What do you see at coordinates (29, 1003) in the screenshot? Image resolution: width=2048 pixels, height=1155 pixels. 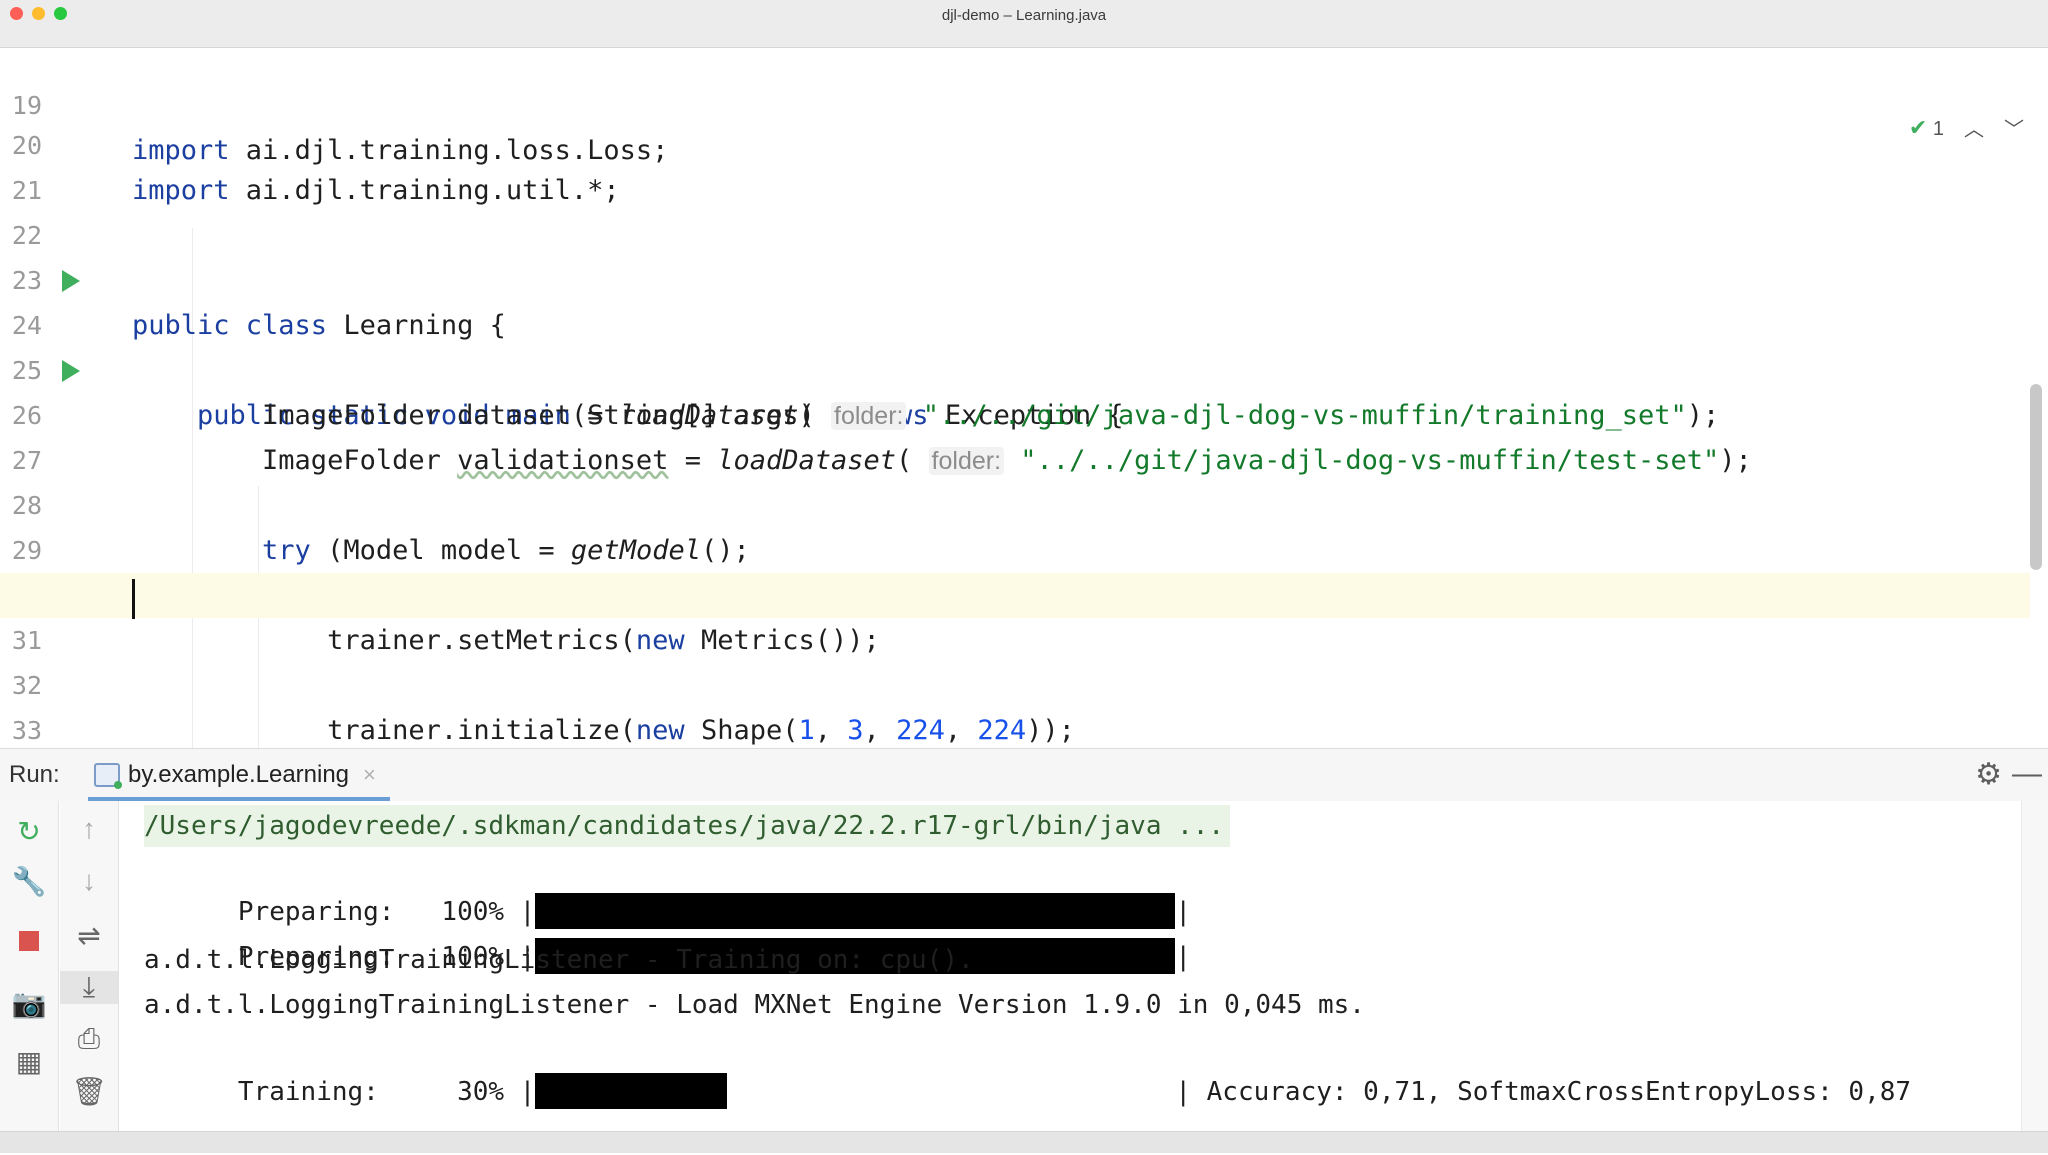 I see `camera-icon: 📷` at bounding box center [29, 1003].